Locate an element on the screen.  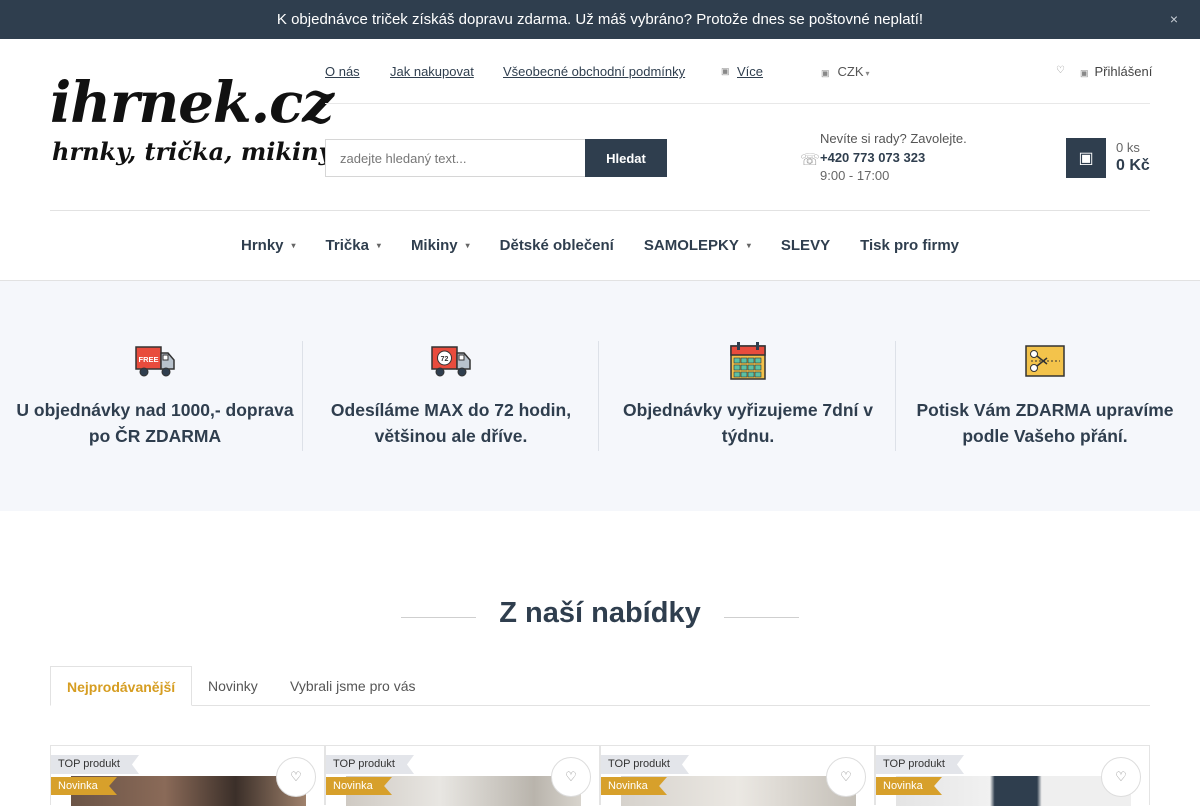
user-icon: ▣ is located at coordinates (1084, 73).